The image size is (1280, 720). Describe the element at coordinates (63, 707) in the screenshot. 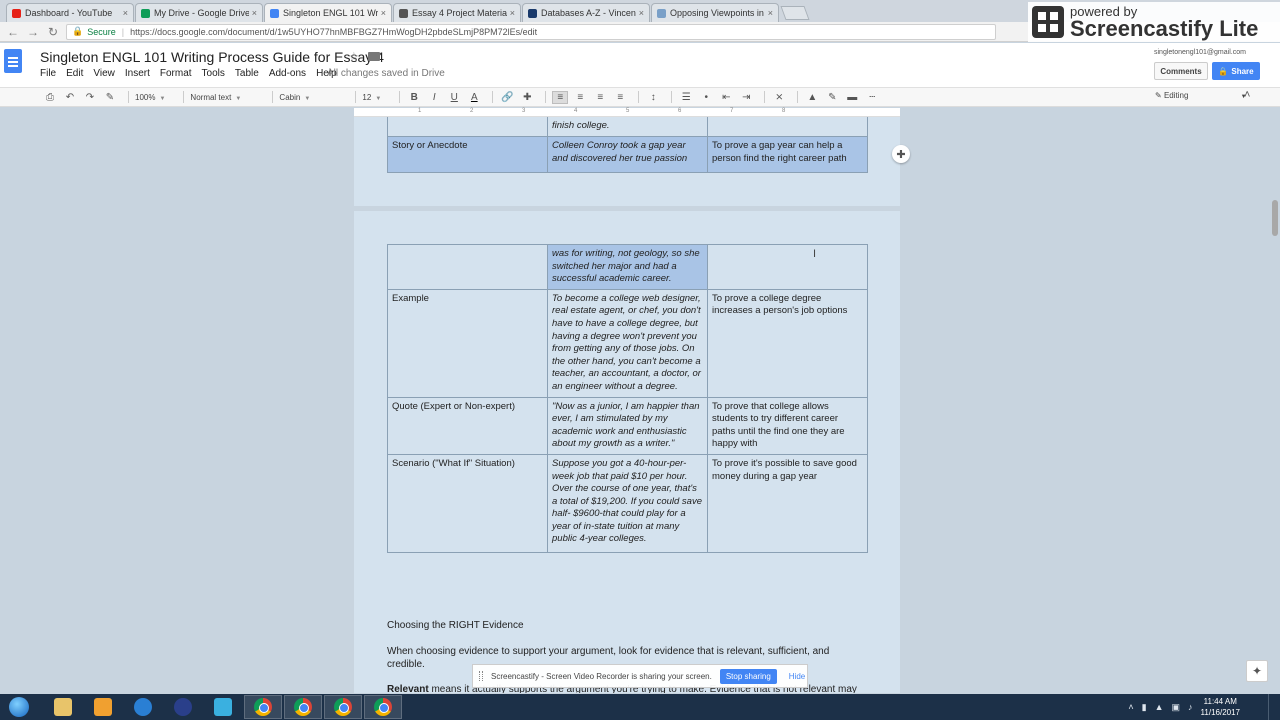

I see `taskbar-explorer` at that location.